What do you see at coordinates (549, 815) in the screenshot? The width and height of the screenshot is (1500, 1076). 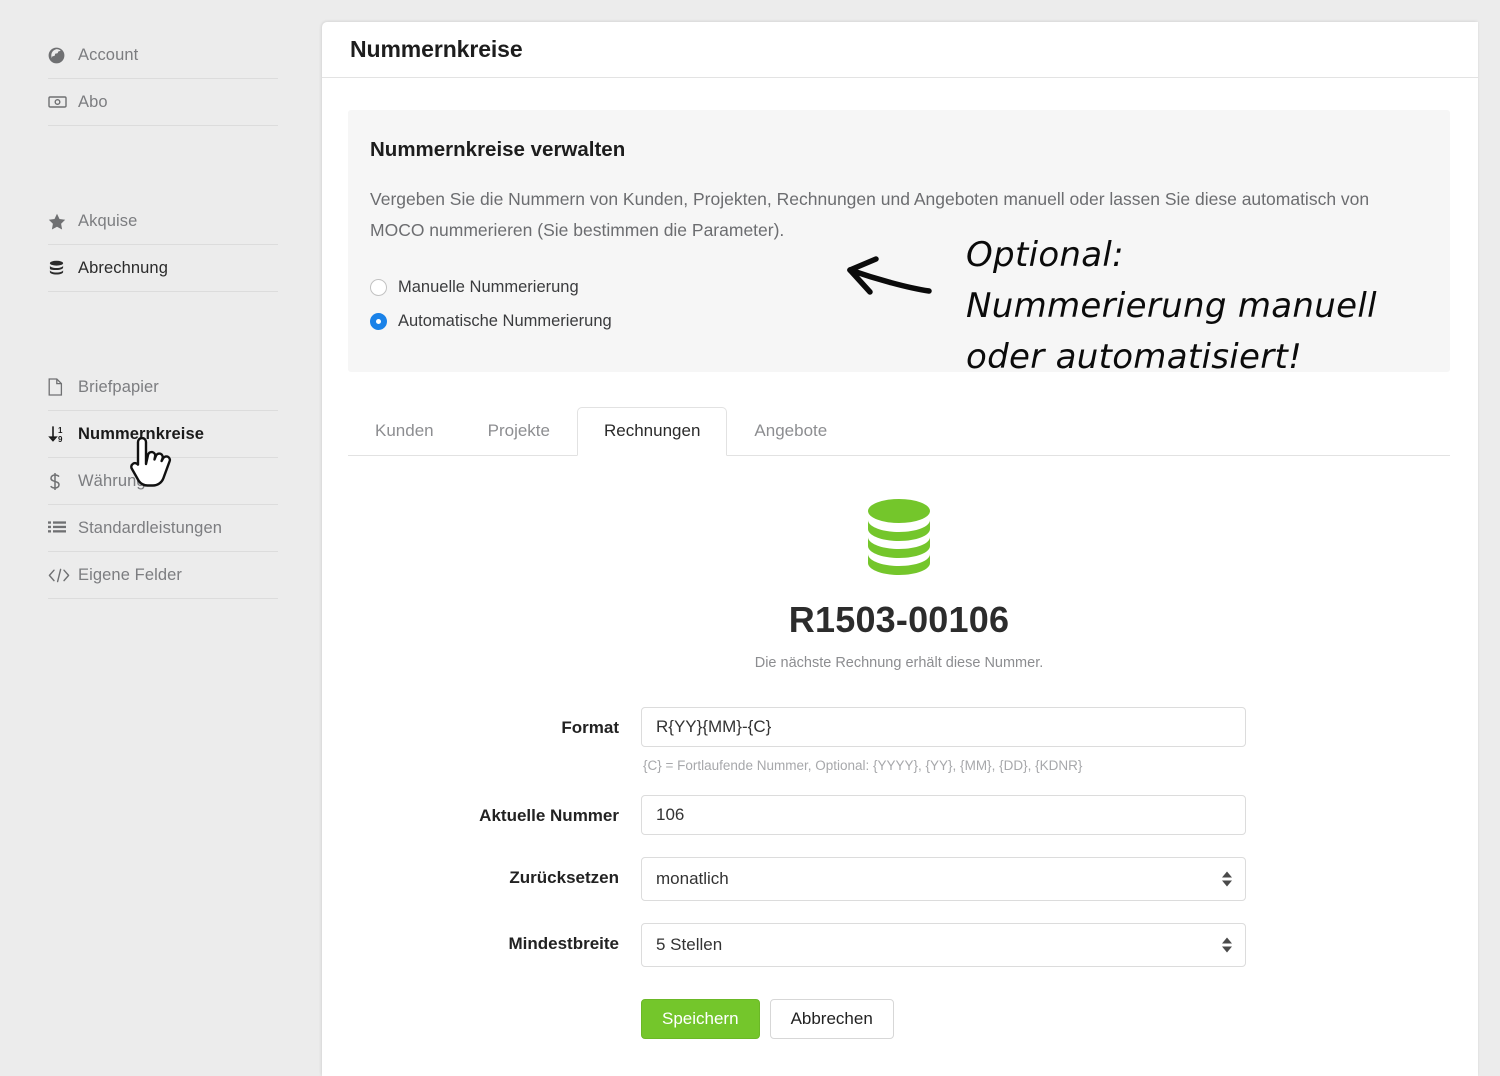 I see `field-label-aktuelle-nummer: Aktuelle Nummer` at bounding box center [549, 815].